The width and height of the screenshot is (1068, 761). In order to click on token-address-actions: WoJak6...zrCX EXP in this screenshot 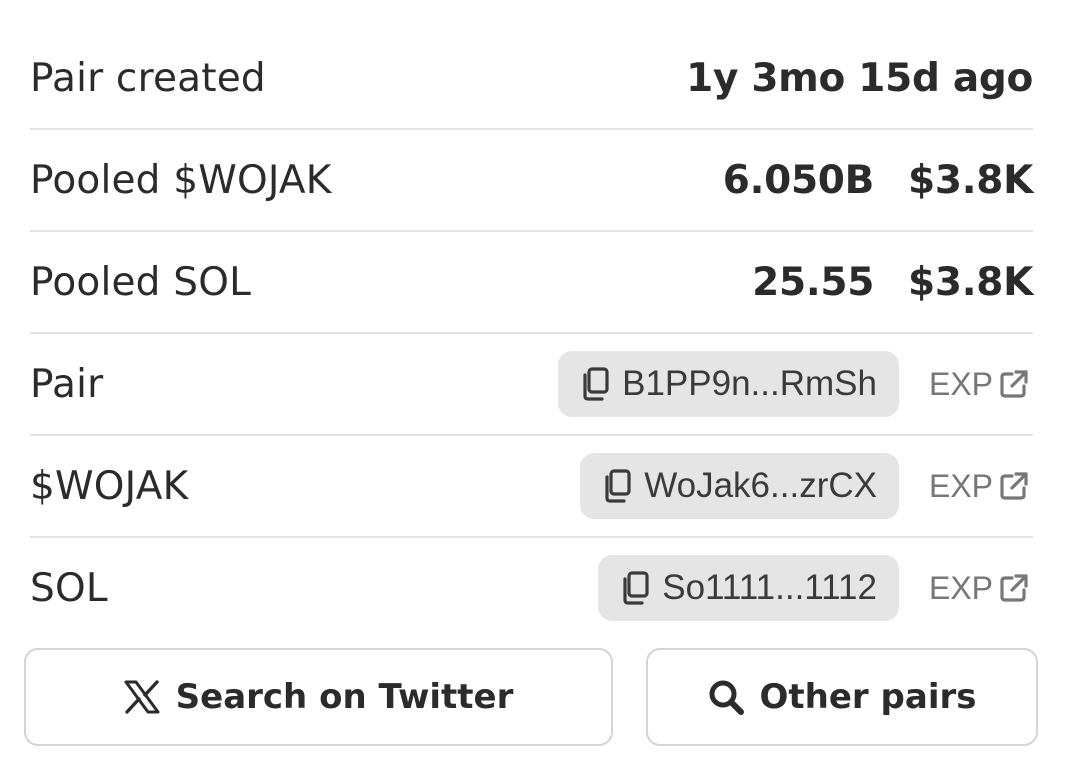, I will do `click(806, 486)`.